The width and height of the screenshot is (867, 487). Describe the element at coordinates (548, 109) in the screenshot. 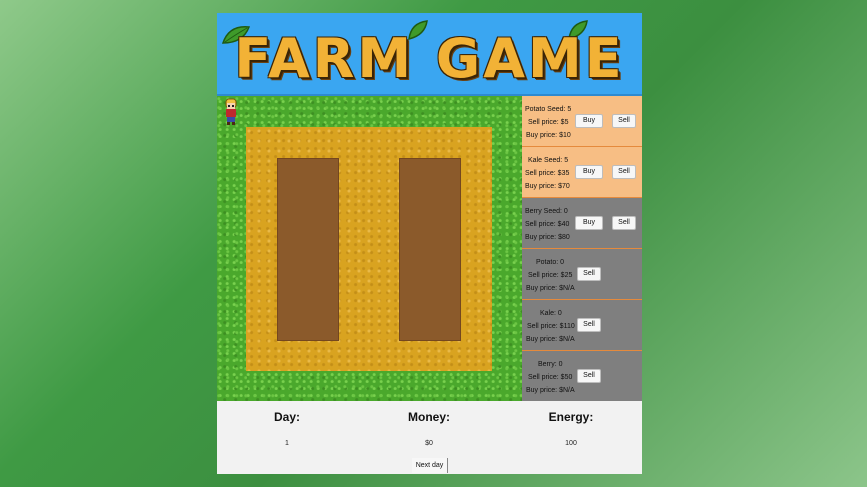

I see `item-count-label: Potato Seed: 5` at that location.